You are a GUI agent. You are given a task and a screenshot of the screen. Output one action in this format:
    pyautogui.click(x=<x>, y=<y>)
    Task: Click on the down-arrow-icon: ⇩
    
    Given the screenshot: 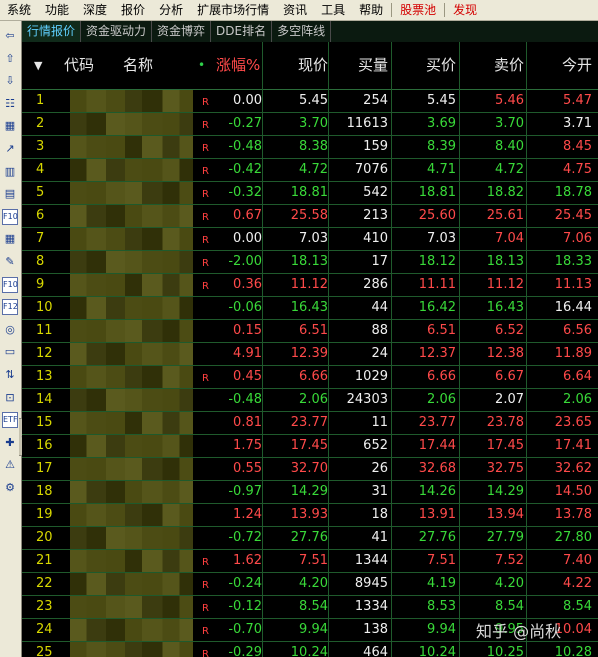 What is the action you would take?
    pyautogui.click(x=10, y=81)
    